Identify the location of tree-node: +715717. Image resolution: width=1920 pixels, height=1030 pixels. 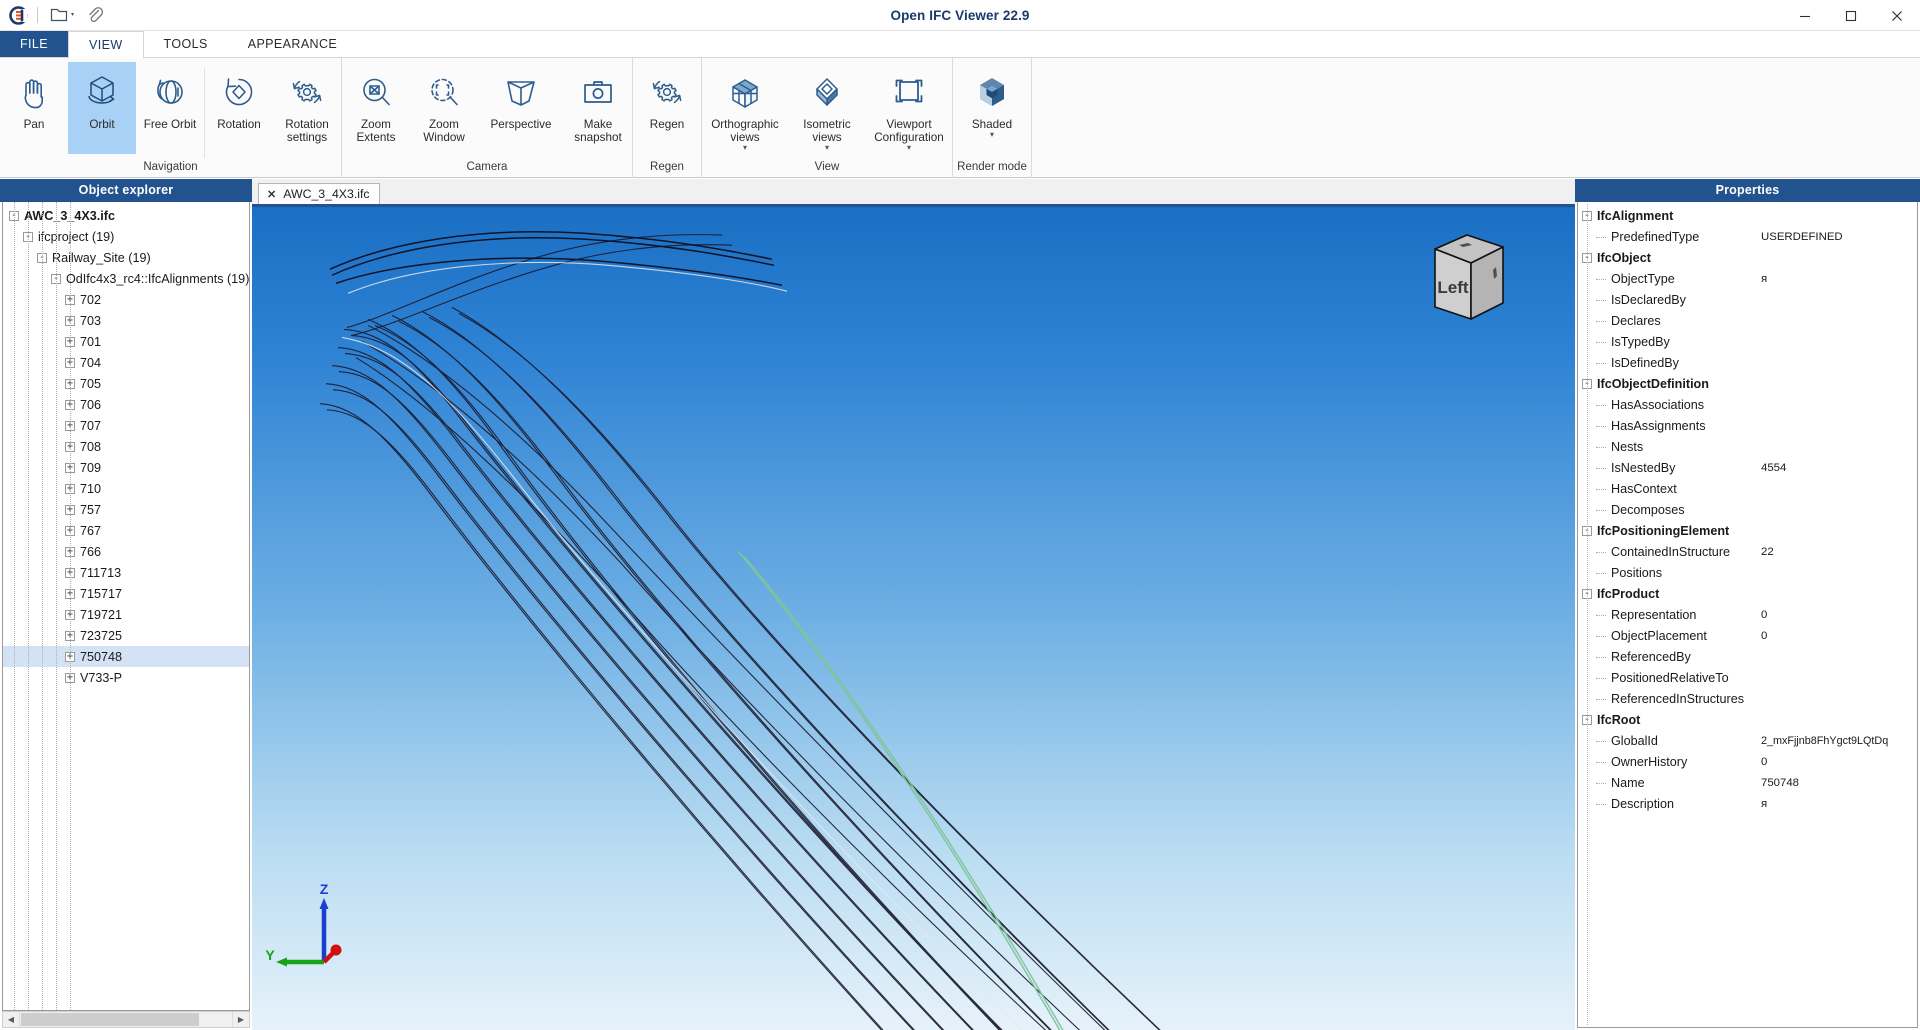
(126, 593).